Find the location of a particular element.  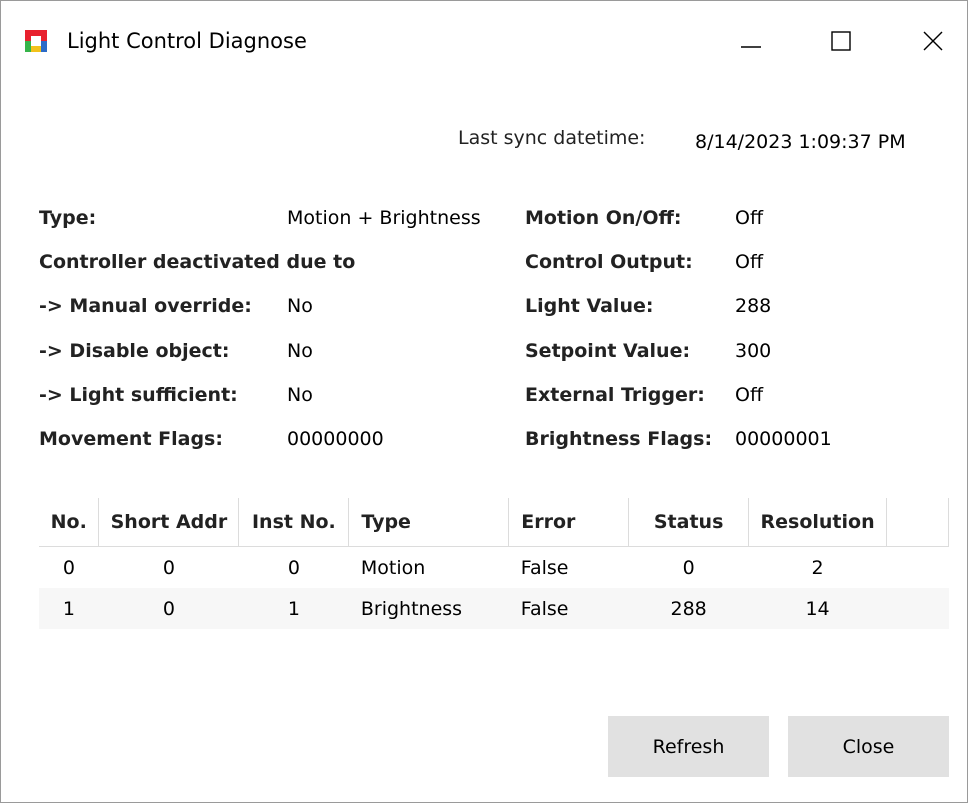

column-header-resolution: Resolution is located at coordinates (818, 522).